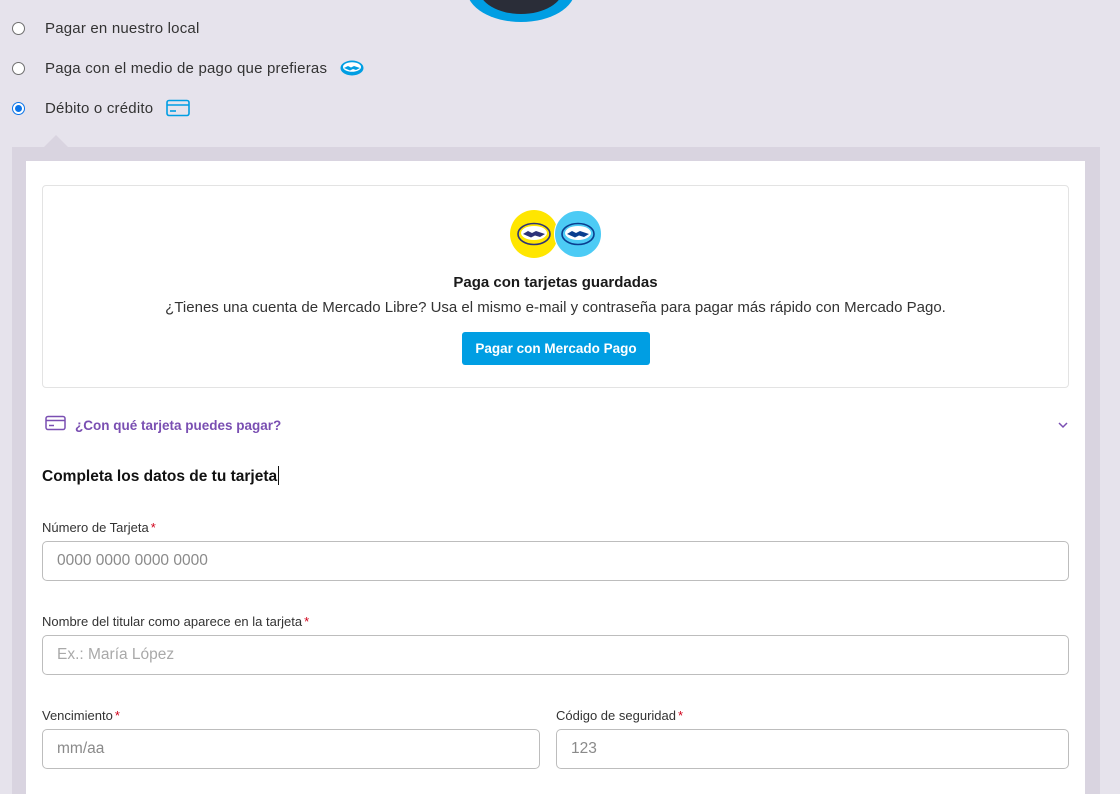 This screenshot has height=794, width=1120. What do you see at coordinates (161, 475) in the screenshot?
I see `card-form-title: Completa los datos de tu tarjeta` at bounding box center [161, 475].